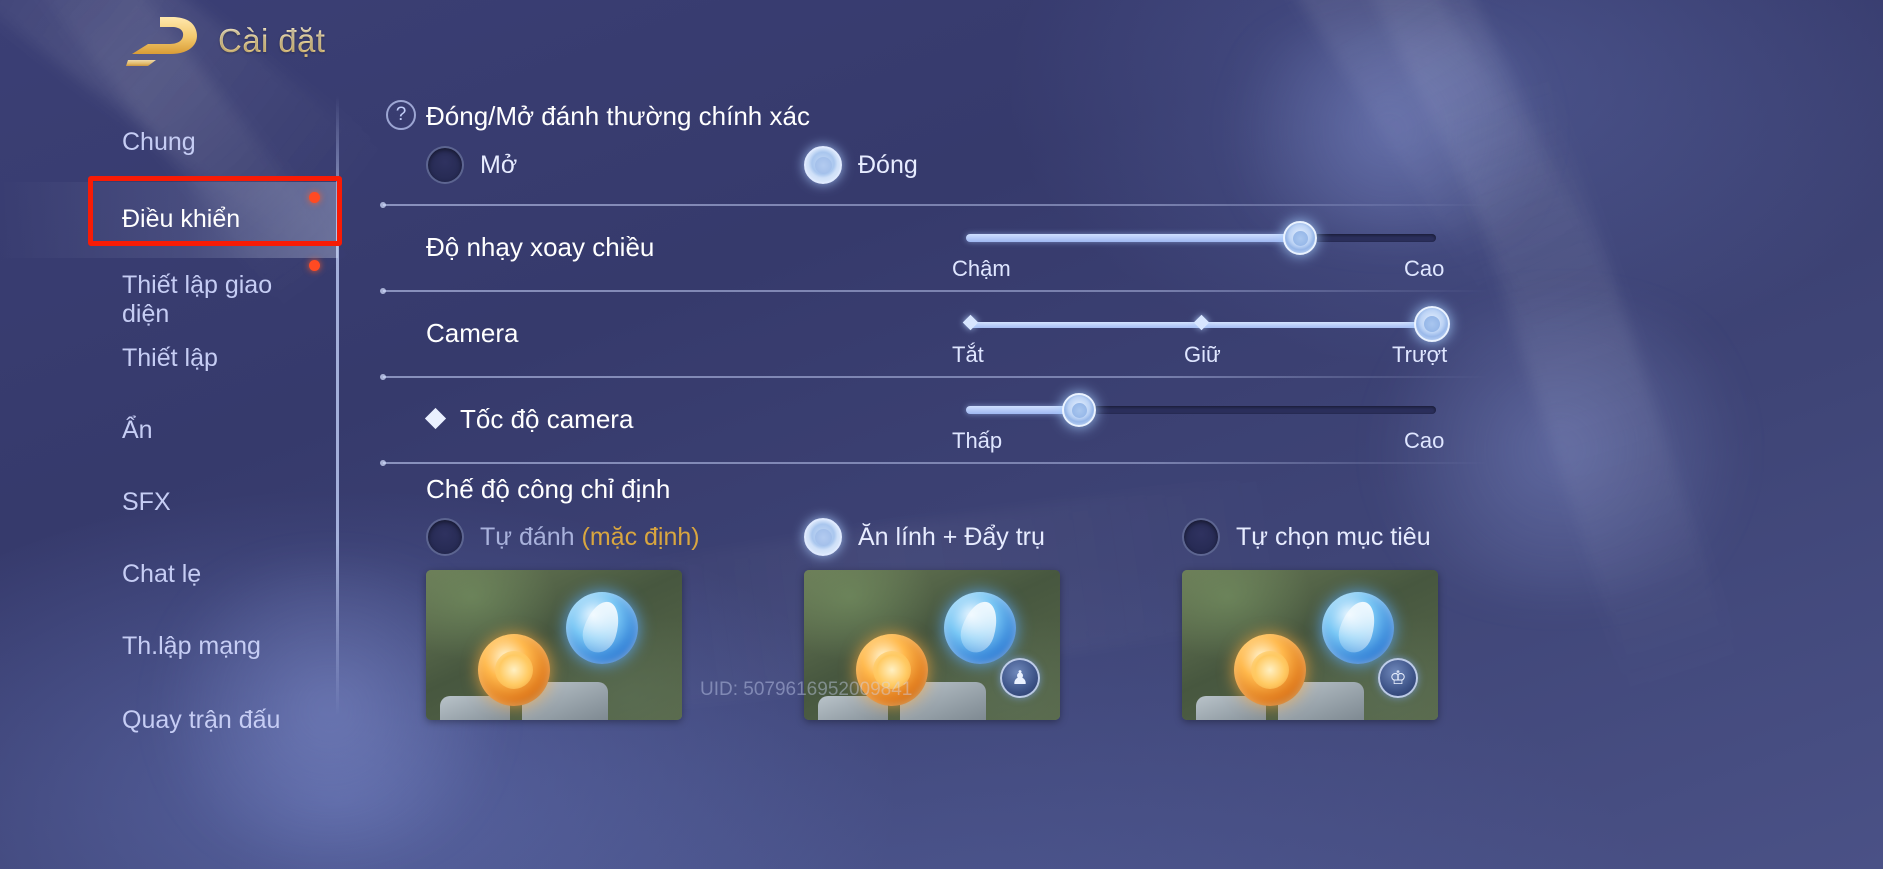 The height and width of the screenshot is (869, 1883). I want to click on sidebar-item-sfx: SFX, so click(169, 503).